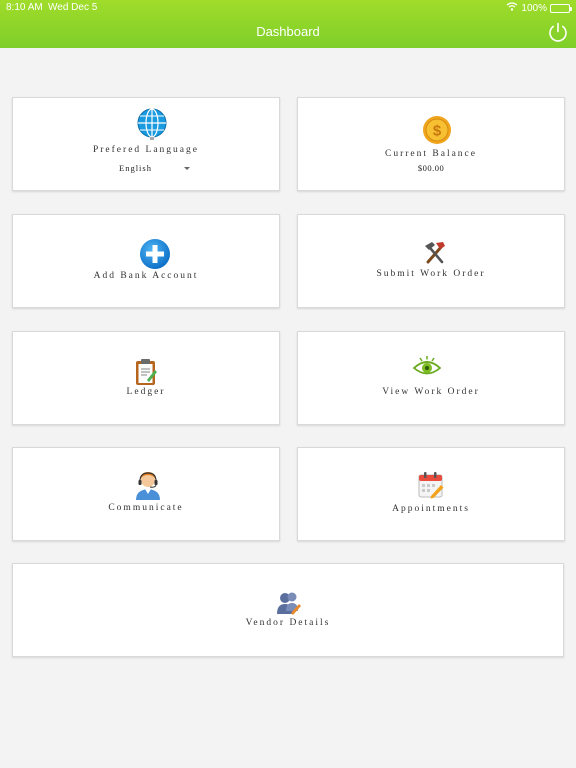 The image size is (576, 768). What do you see at coordinates (146, 372) in the screenshot?
I see `clipboard-icon` at bounding box center [146, 372].